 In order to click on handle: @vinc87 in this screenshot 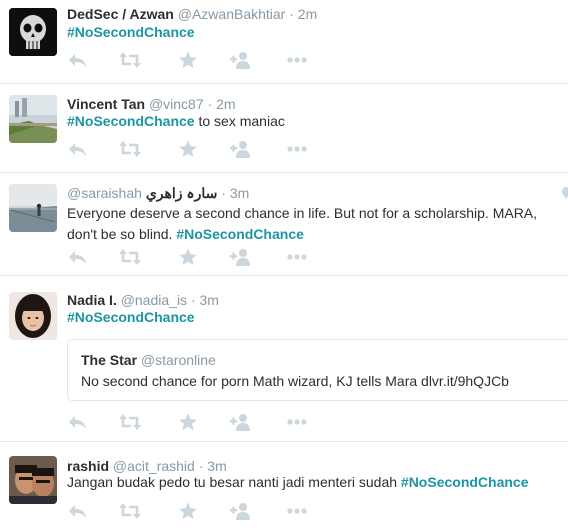, I will do `click(176, 104)`.